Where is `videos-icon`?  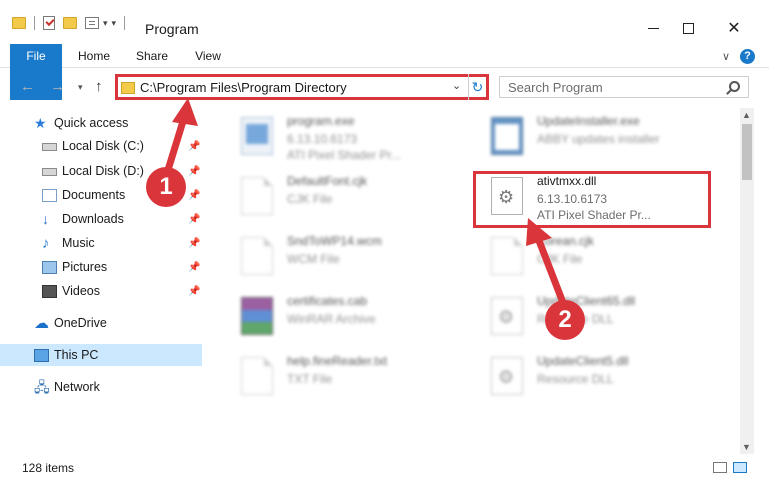
videos-icon is located at coordinates (49, 291).